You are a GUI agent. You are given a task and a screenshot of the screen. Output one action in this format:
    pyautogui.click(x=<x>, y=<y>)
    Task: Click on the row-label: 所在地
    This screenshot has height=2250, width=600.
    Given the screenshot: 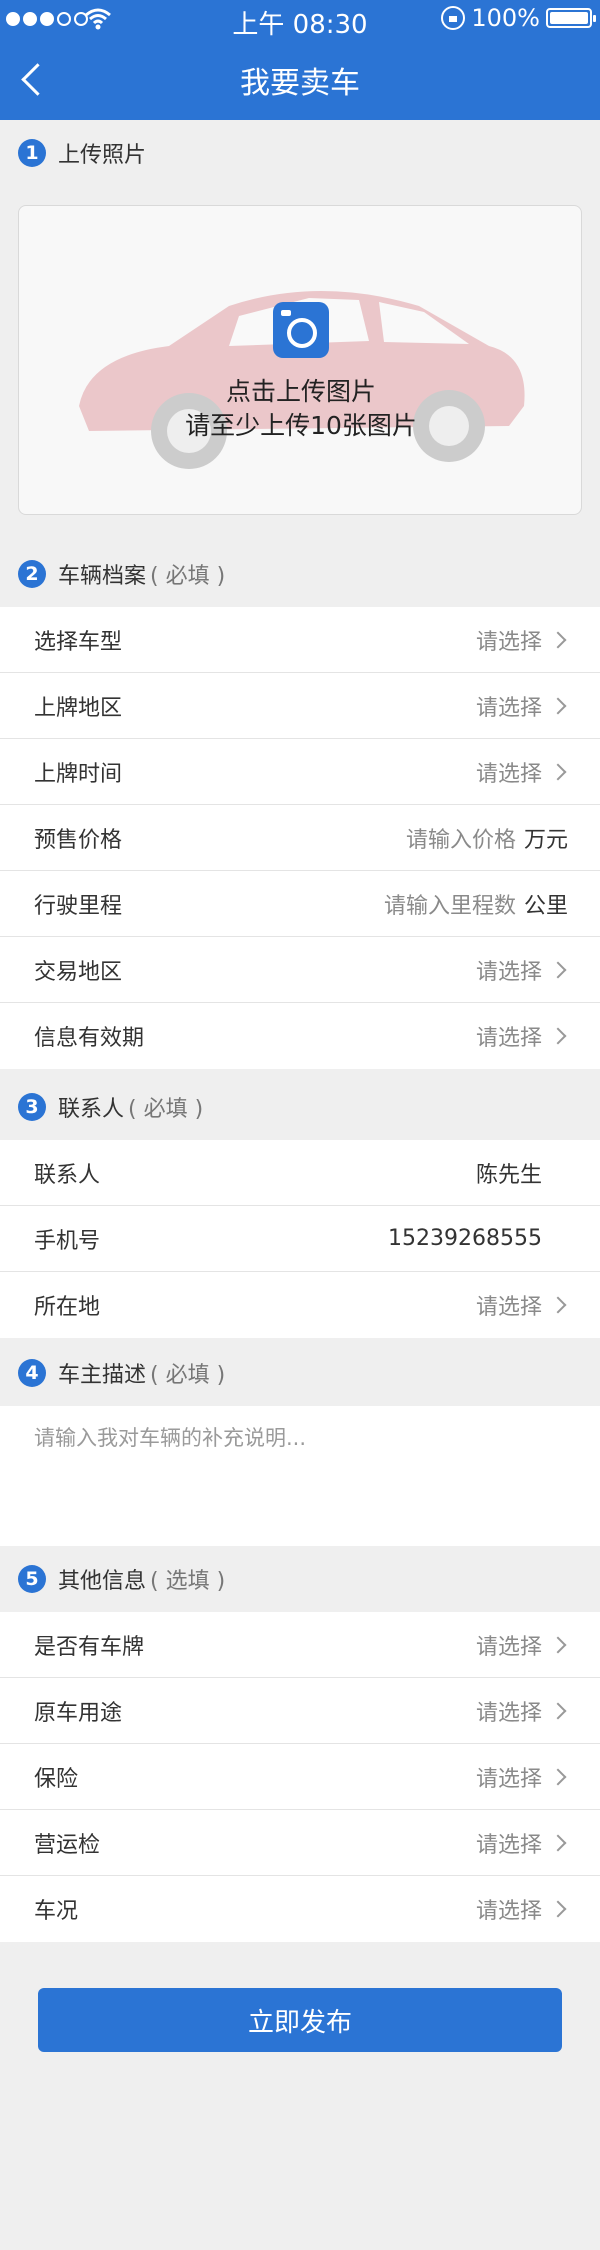 What is the action you would take?
    pyautogui.click(x=67, y=1307)
    